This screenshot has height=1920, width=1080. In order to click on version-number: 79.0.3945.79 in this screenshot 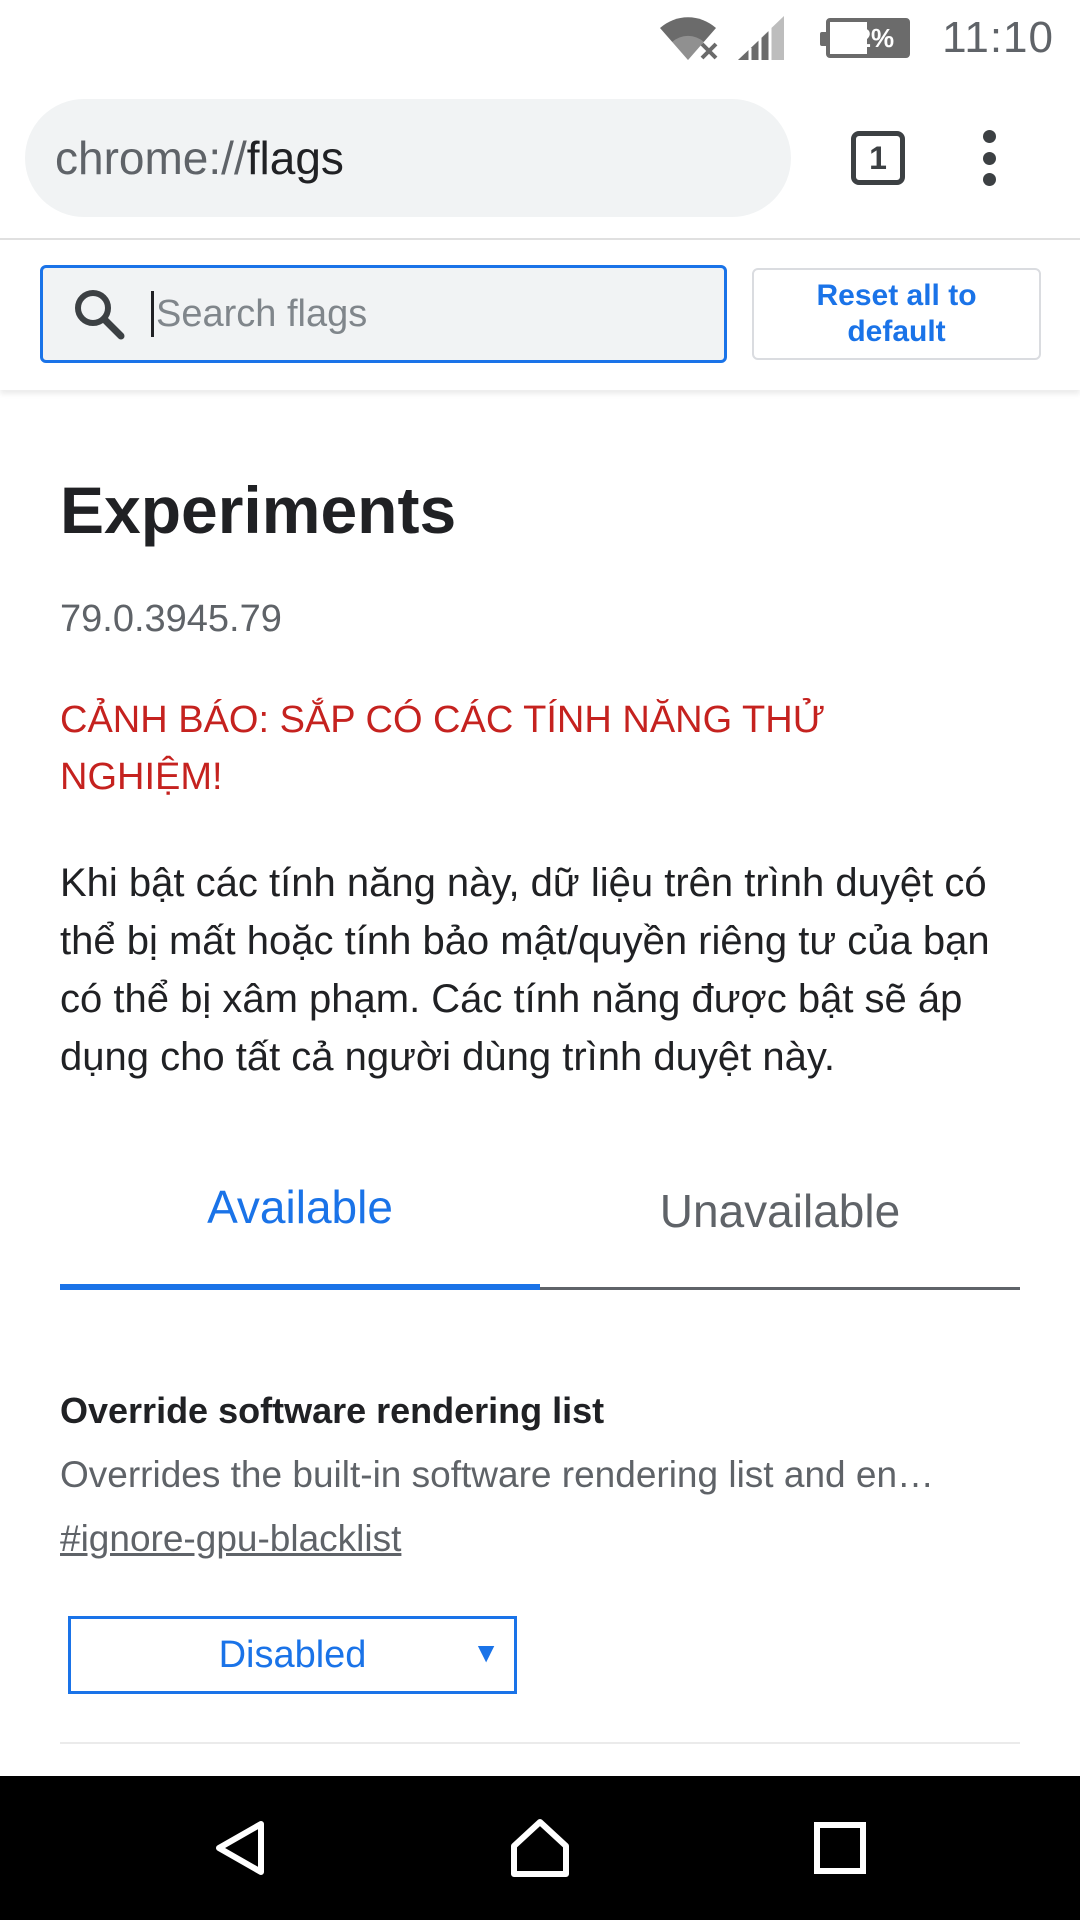, I will do `click(171, 619)`.